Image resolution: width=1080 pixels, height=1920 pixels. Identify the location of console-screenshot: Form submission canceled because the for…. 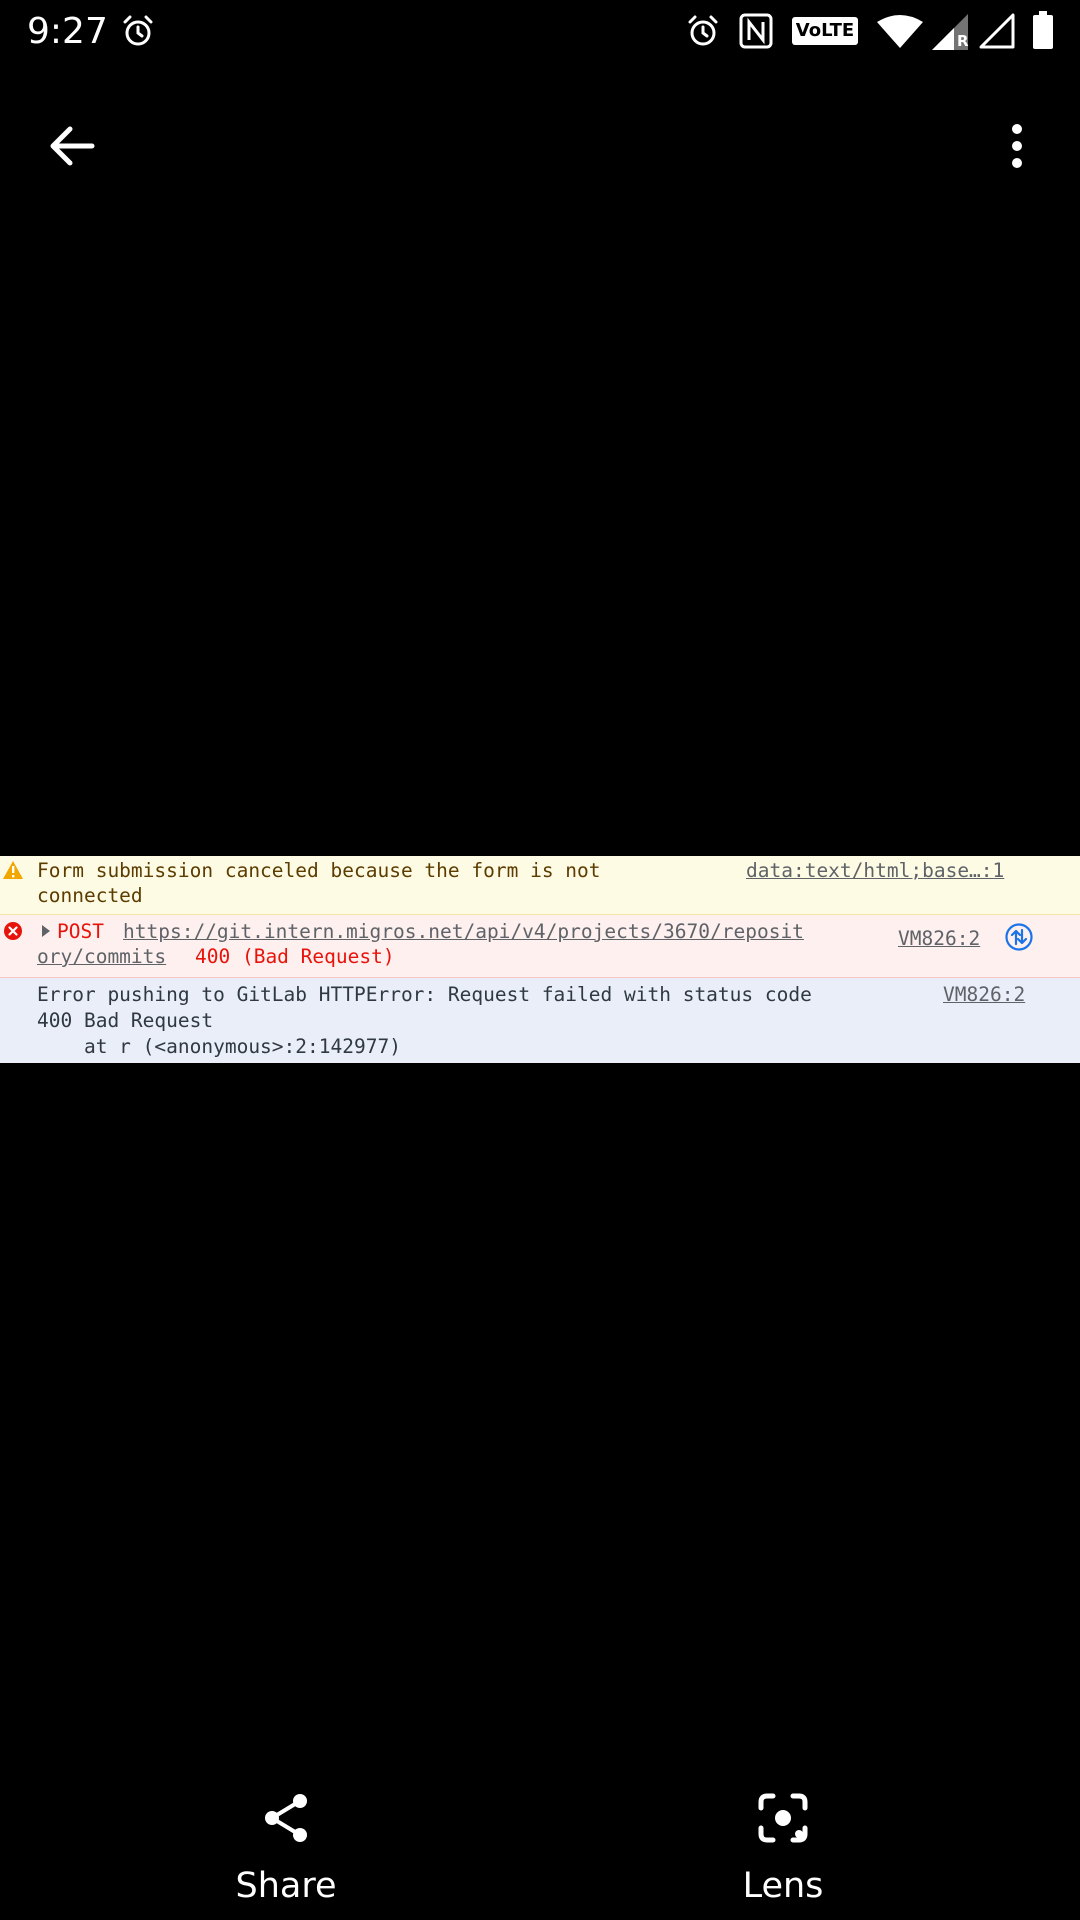
(540, 959).